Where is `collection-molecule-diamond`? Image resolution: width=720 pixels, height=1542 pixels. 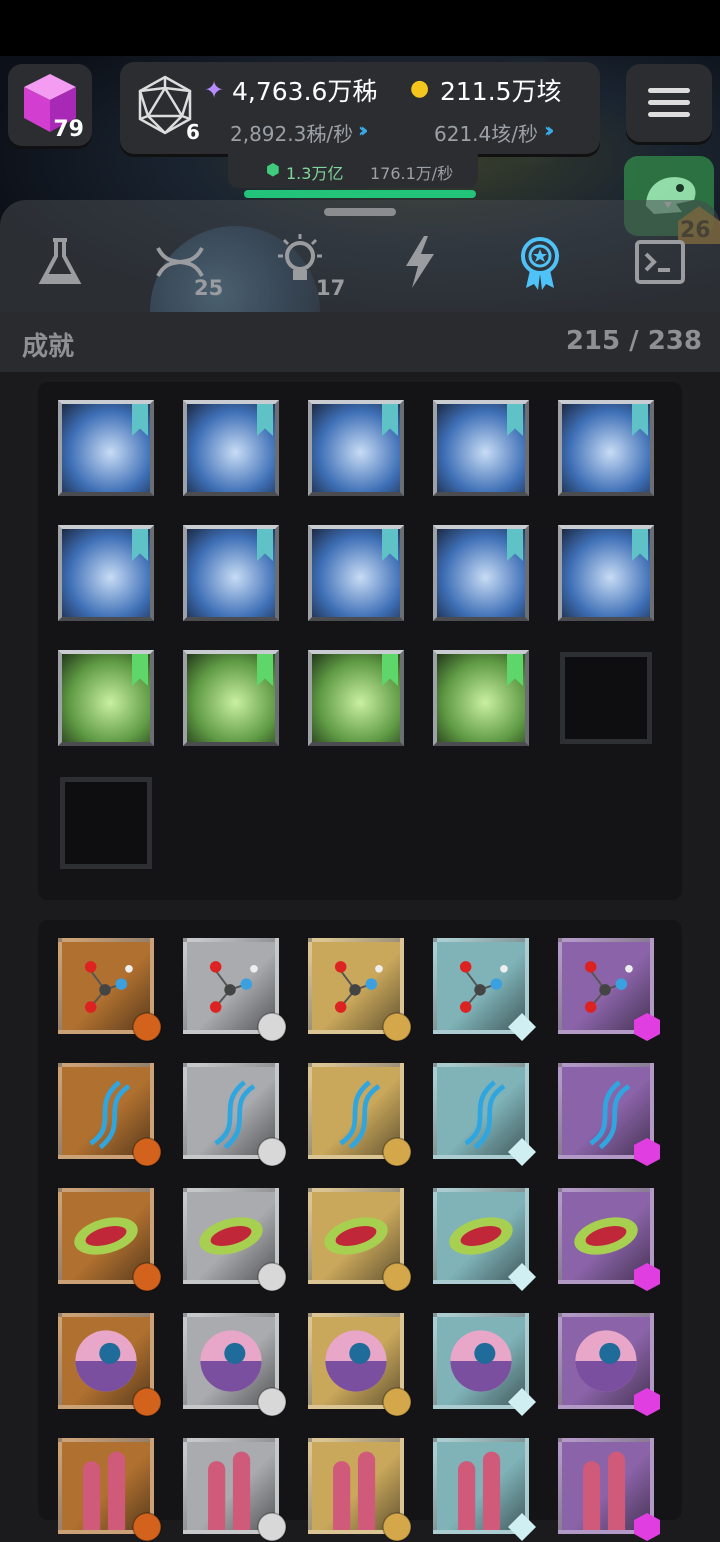 collection-molecule-diamond is located at coordinates (484, 989).